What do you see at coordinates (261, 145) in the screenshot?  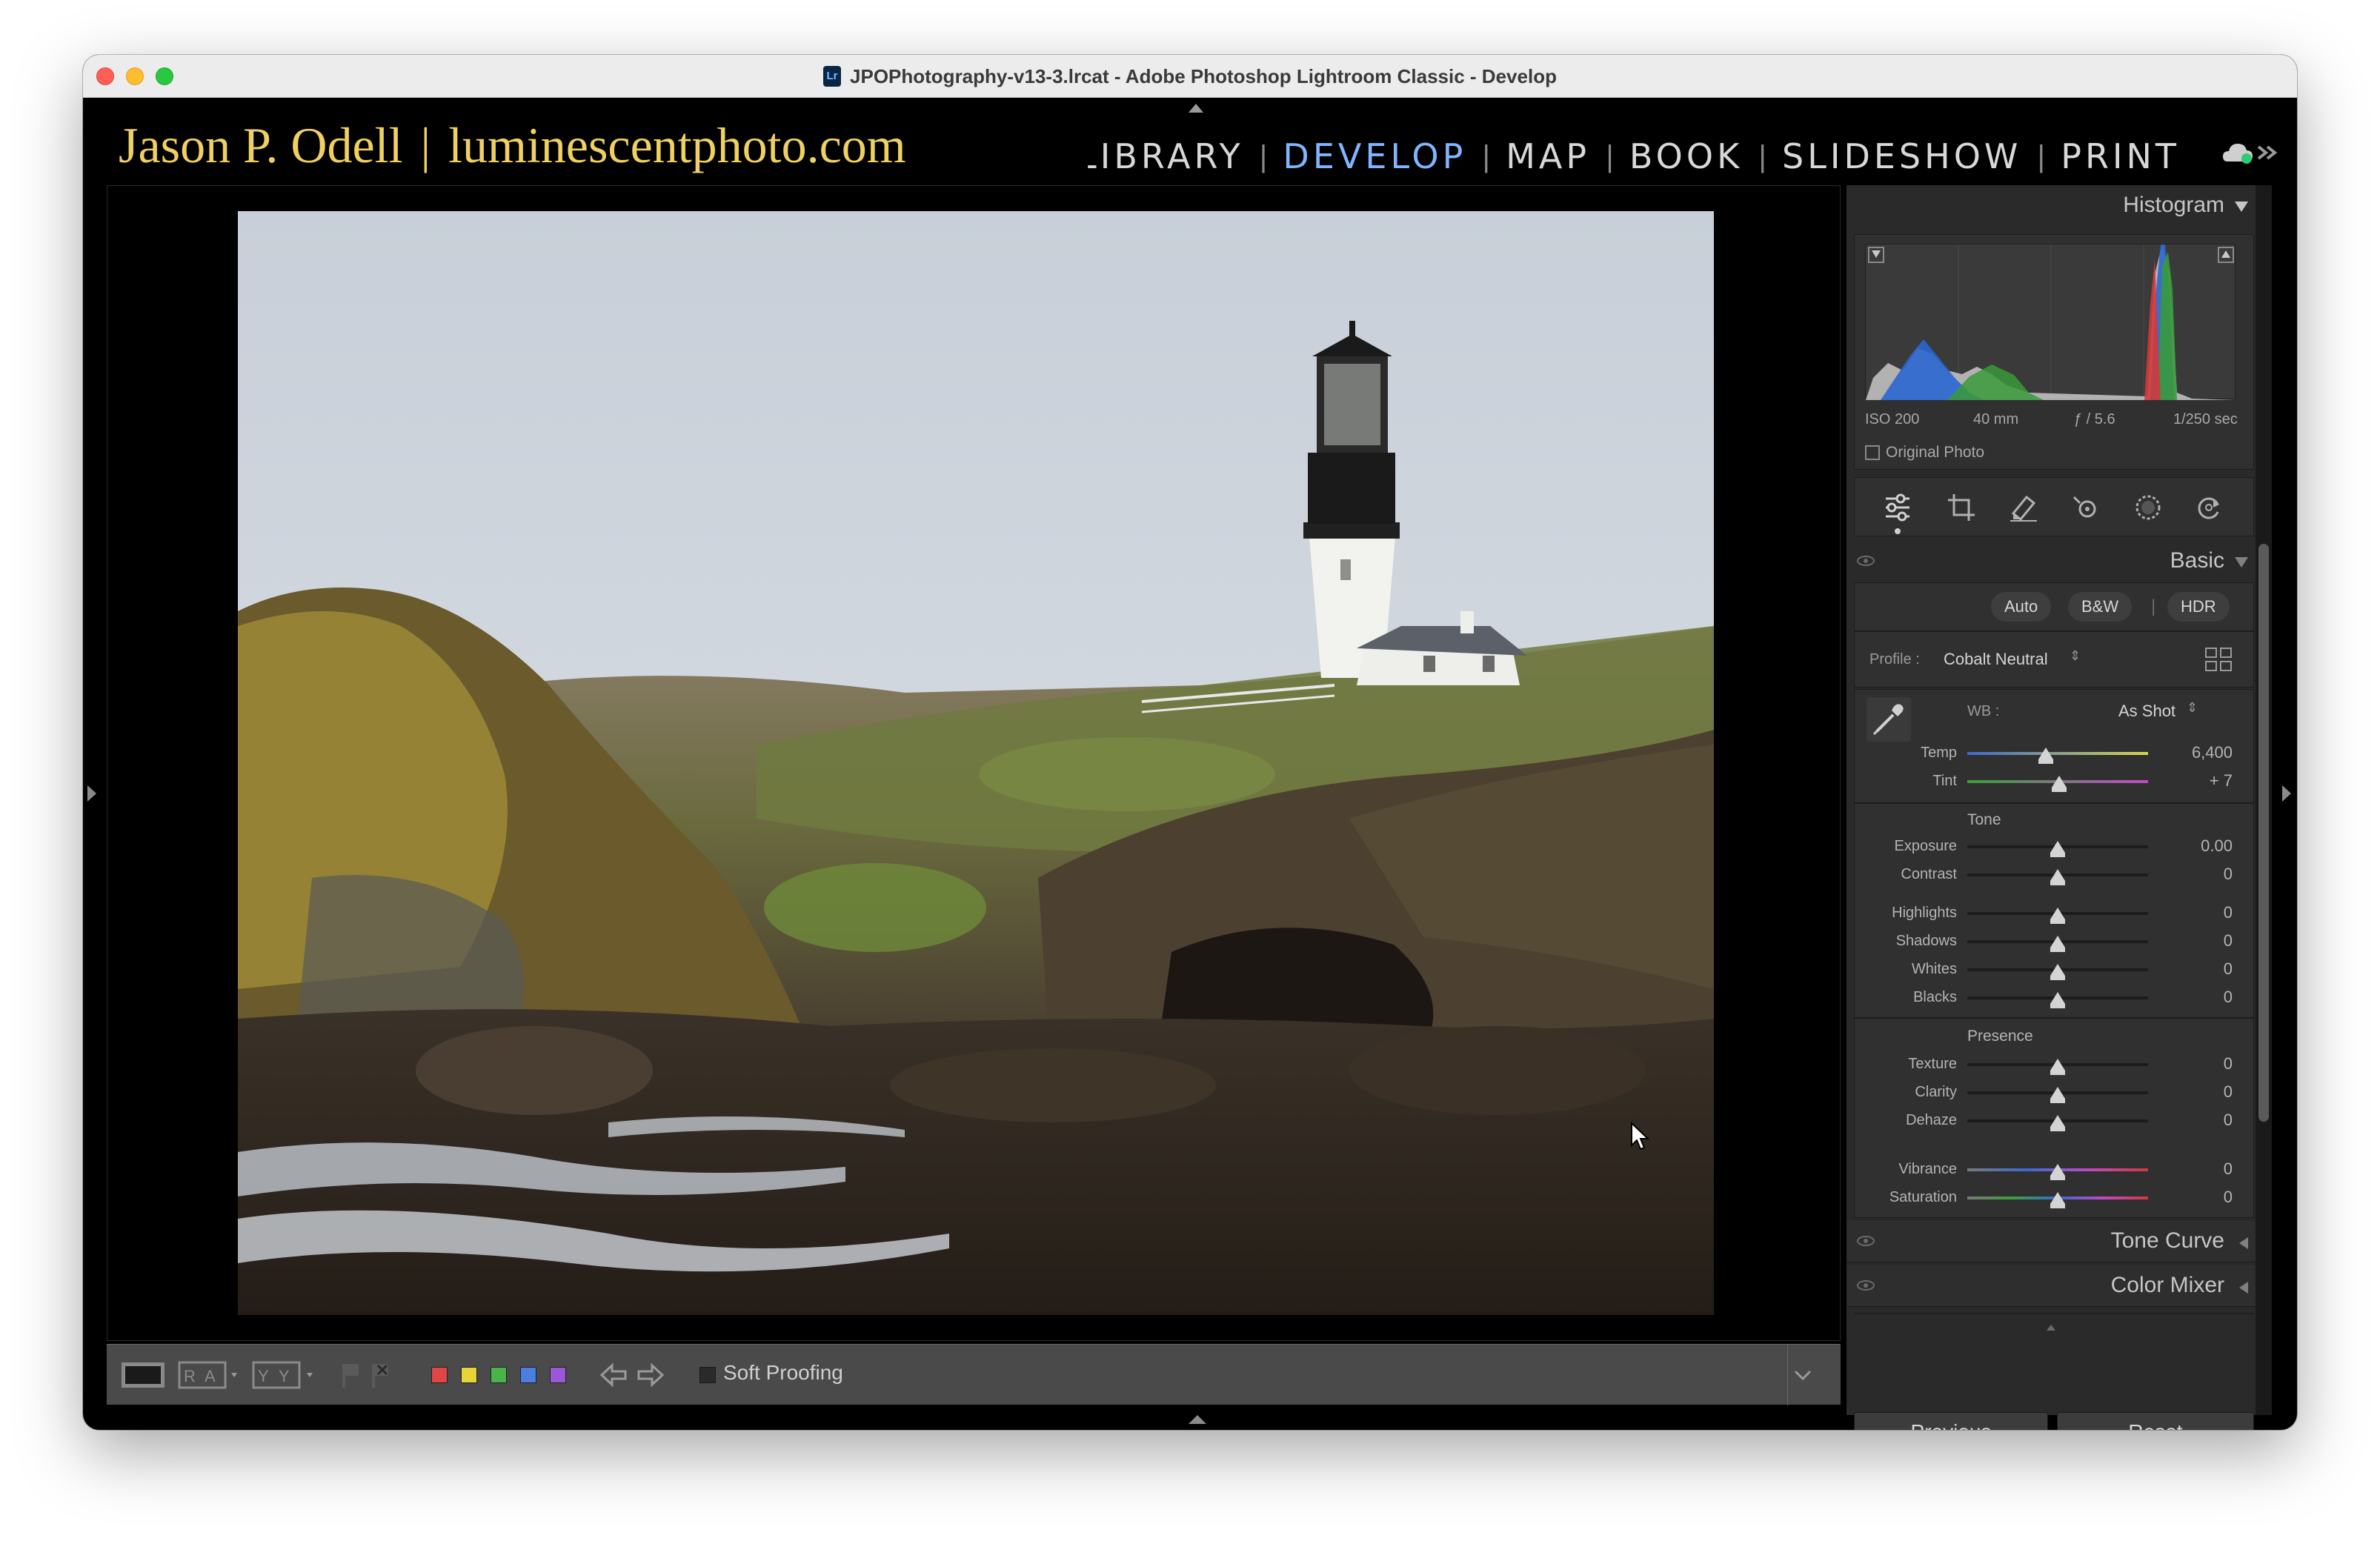 I see `identity-name: Jason P. Odell` at bounding box center [261, 145].